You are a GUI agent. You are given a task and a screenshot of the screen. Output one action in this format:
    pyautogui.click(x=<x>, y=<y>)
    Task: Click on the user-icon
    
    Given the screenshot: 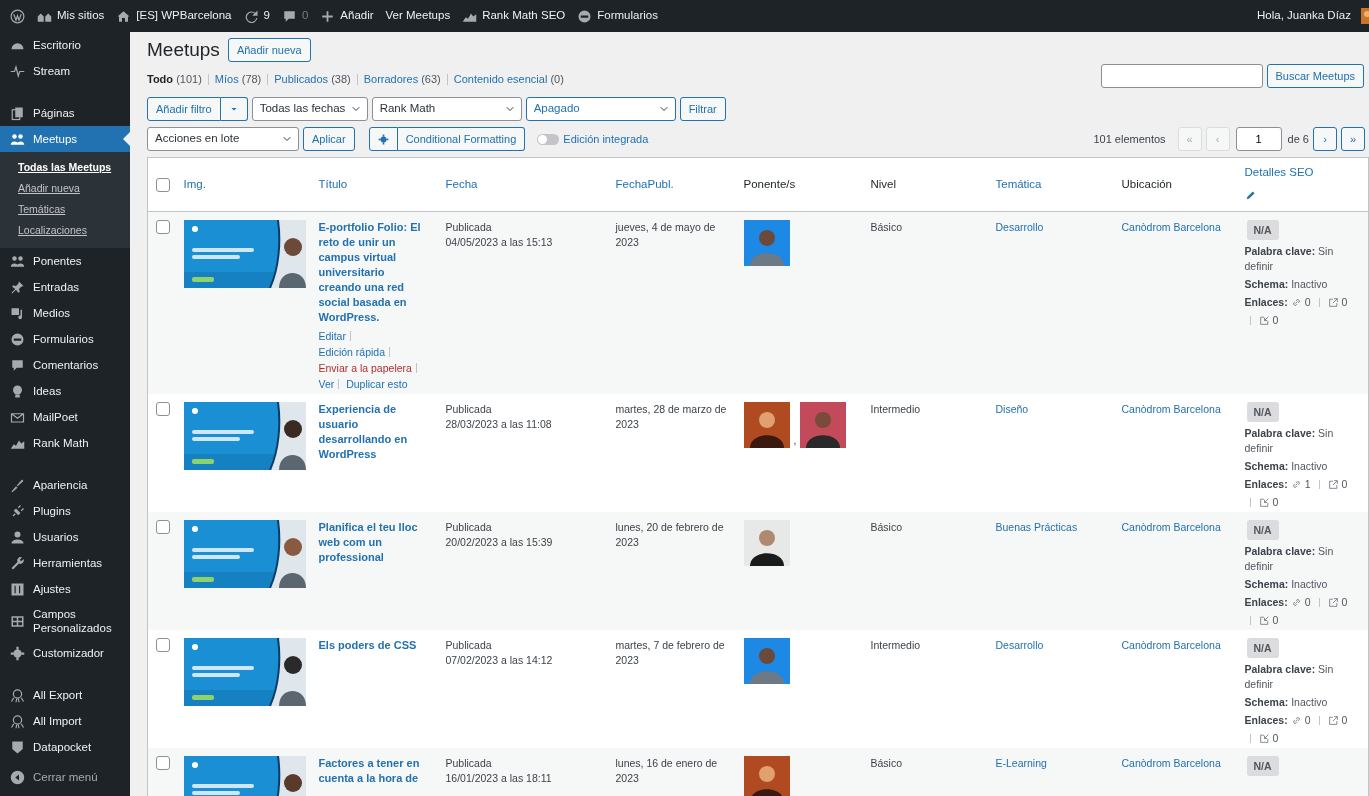 What is the action you would take?
    pyautogui.click(x=17, y=537)
    